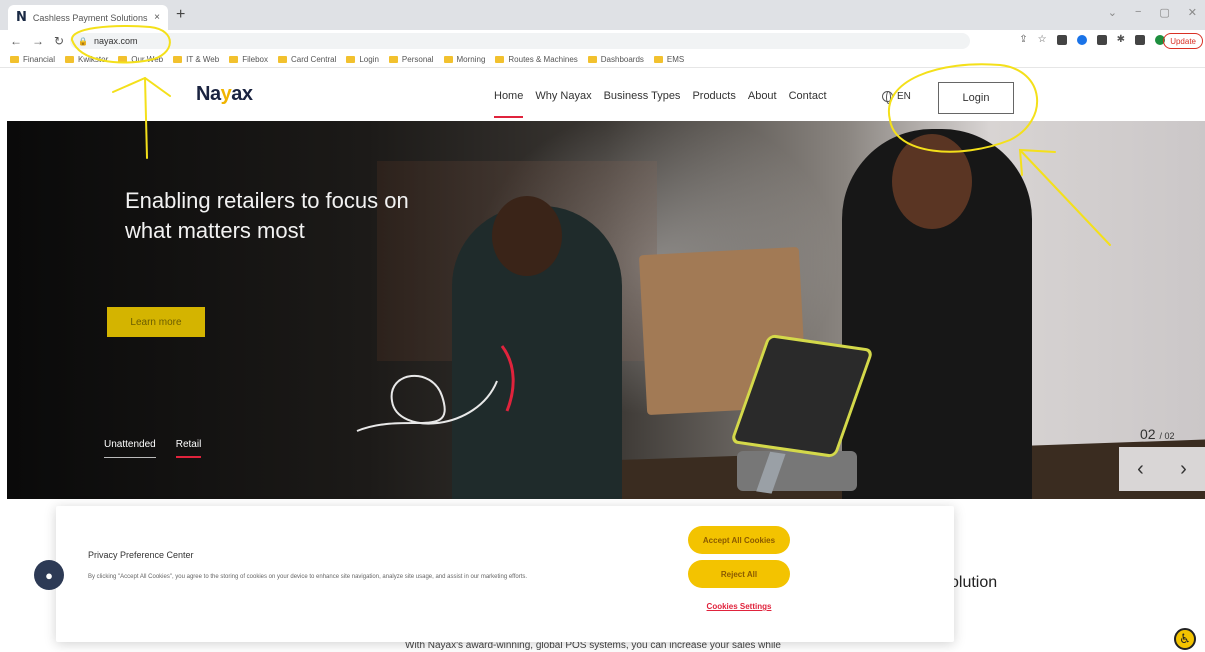  What do you see at coordinates (1112, 12) in the screenshot?
I see `tab-search-icon: ⌄` at bounding box center [1112, 12].